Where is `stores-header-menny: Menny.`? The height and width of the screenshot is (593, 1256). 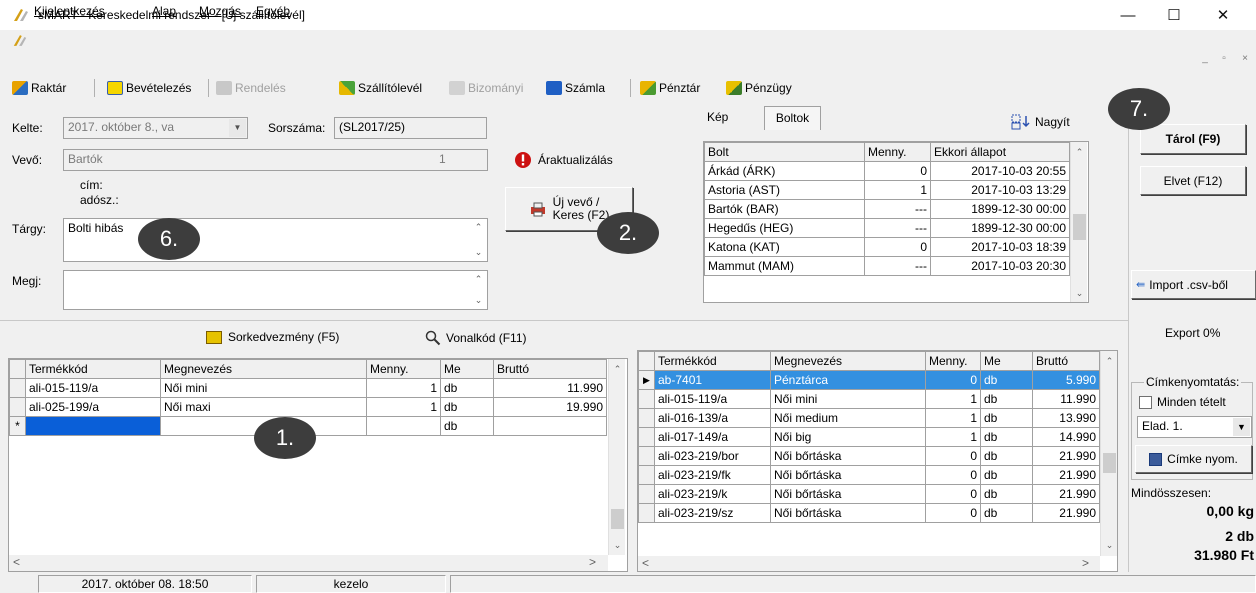
stores-header-menny: Menny. is located at coordinates (897, 152).